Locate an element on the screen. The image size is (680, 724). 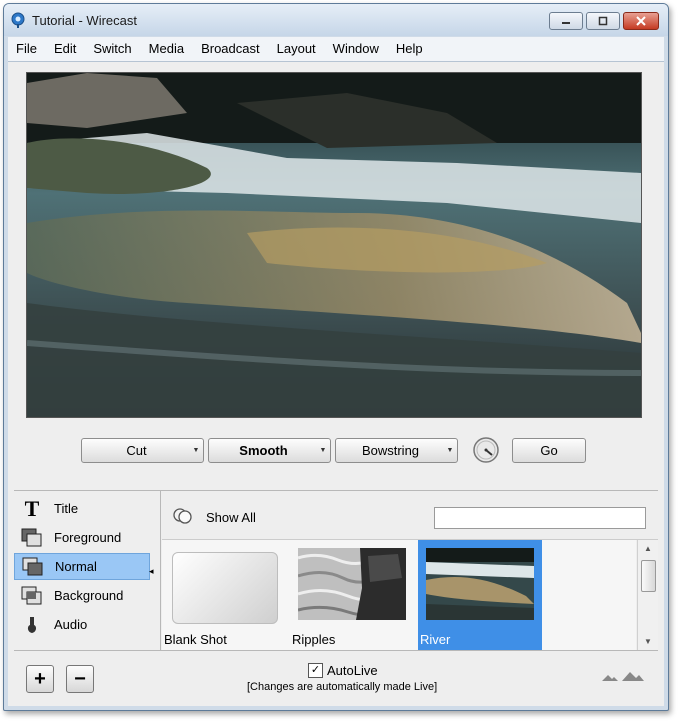
layer-foreground: Foreground is located at coordinates (82, 537).